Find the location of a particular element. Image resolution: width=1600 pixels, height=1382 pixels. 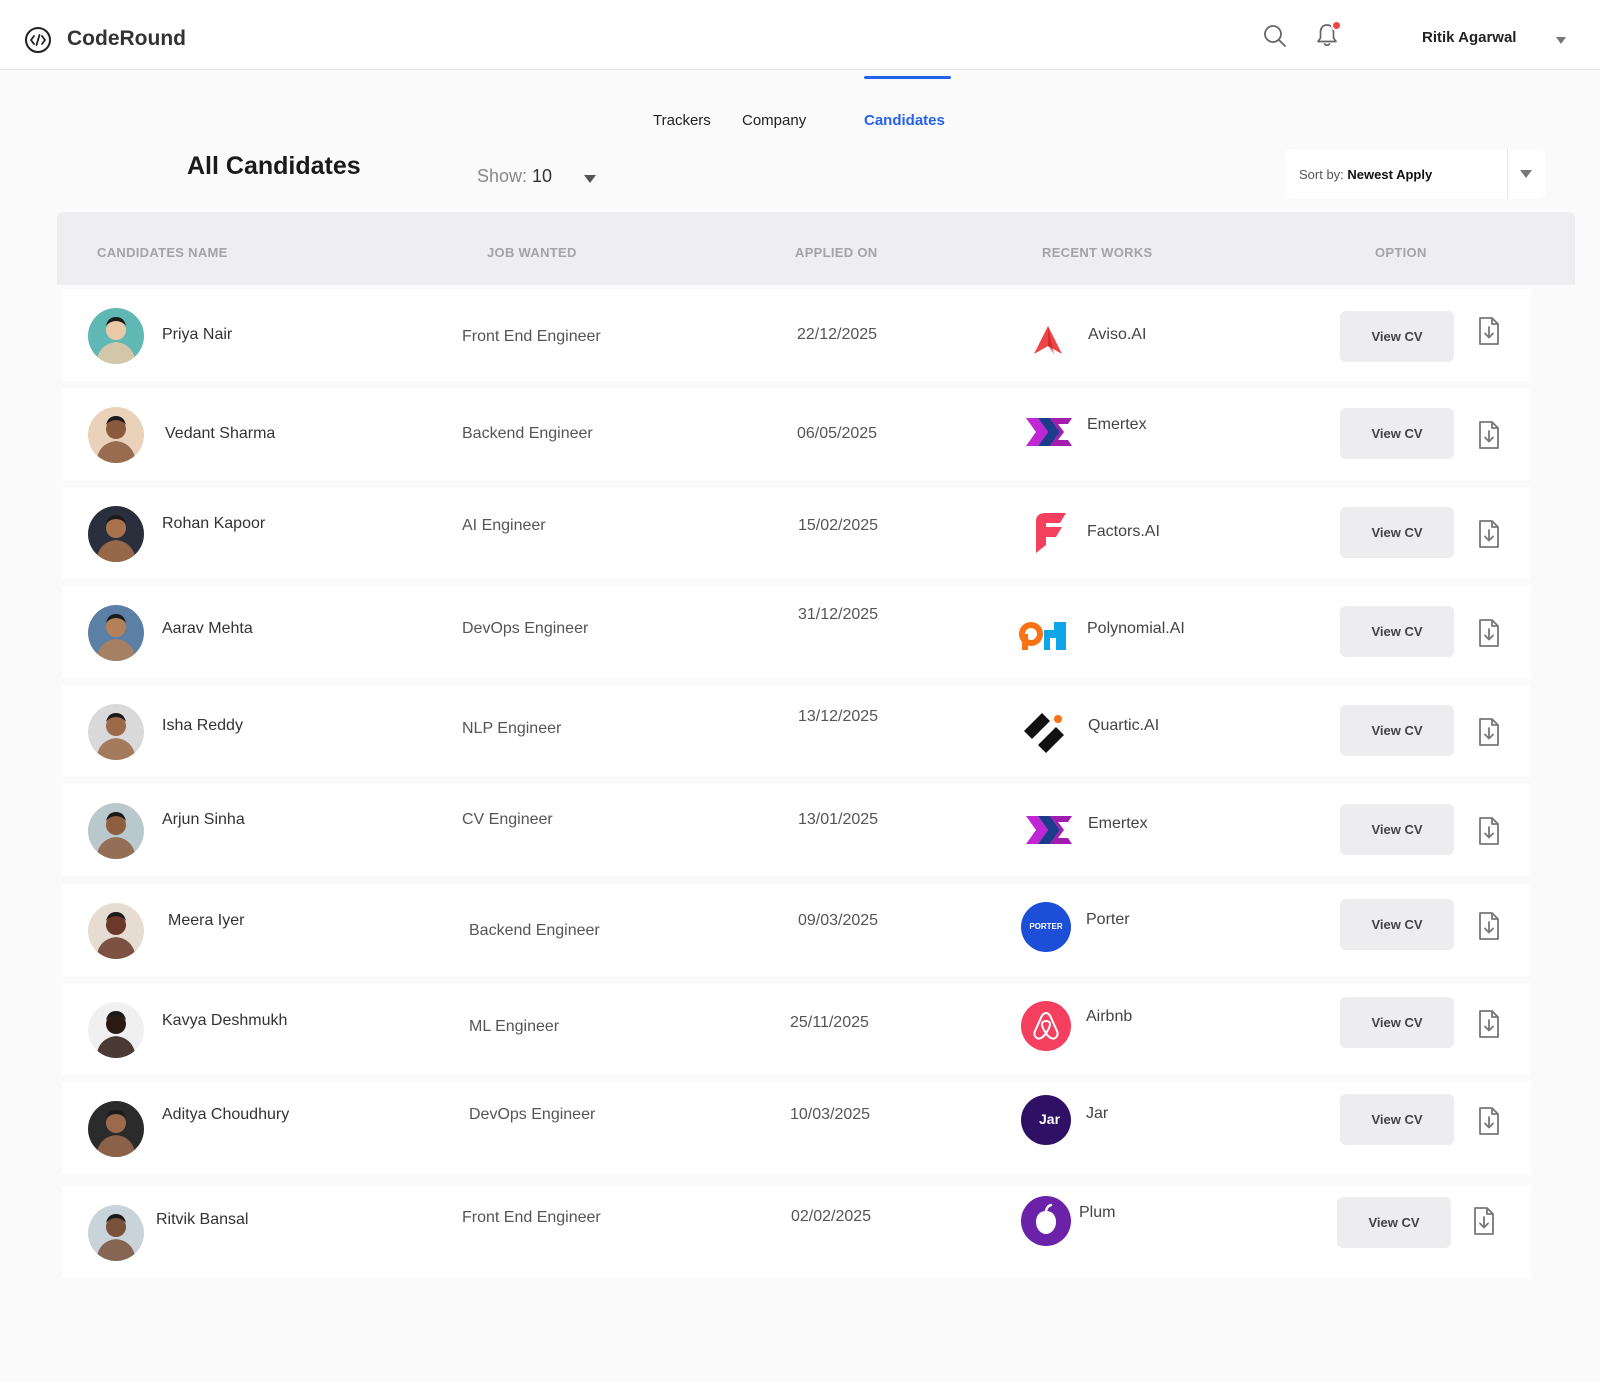

sort-select: Sort by: Newest Apply is located at coordinates (1415, 174).